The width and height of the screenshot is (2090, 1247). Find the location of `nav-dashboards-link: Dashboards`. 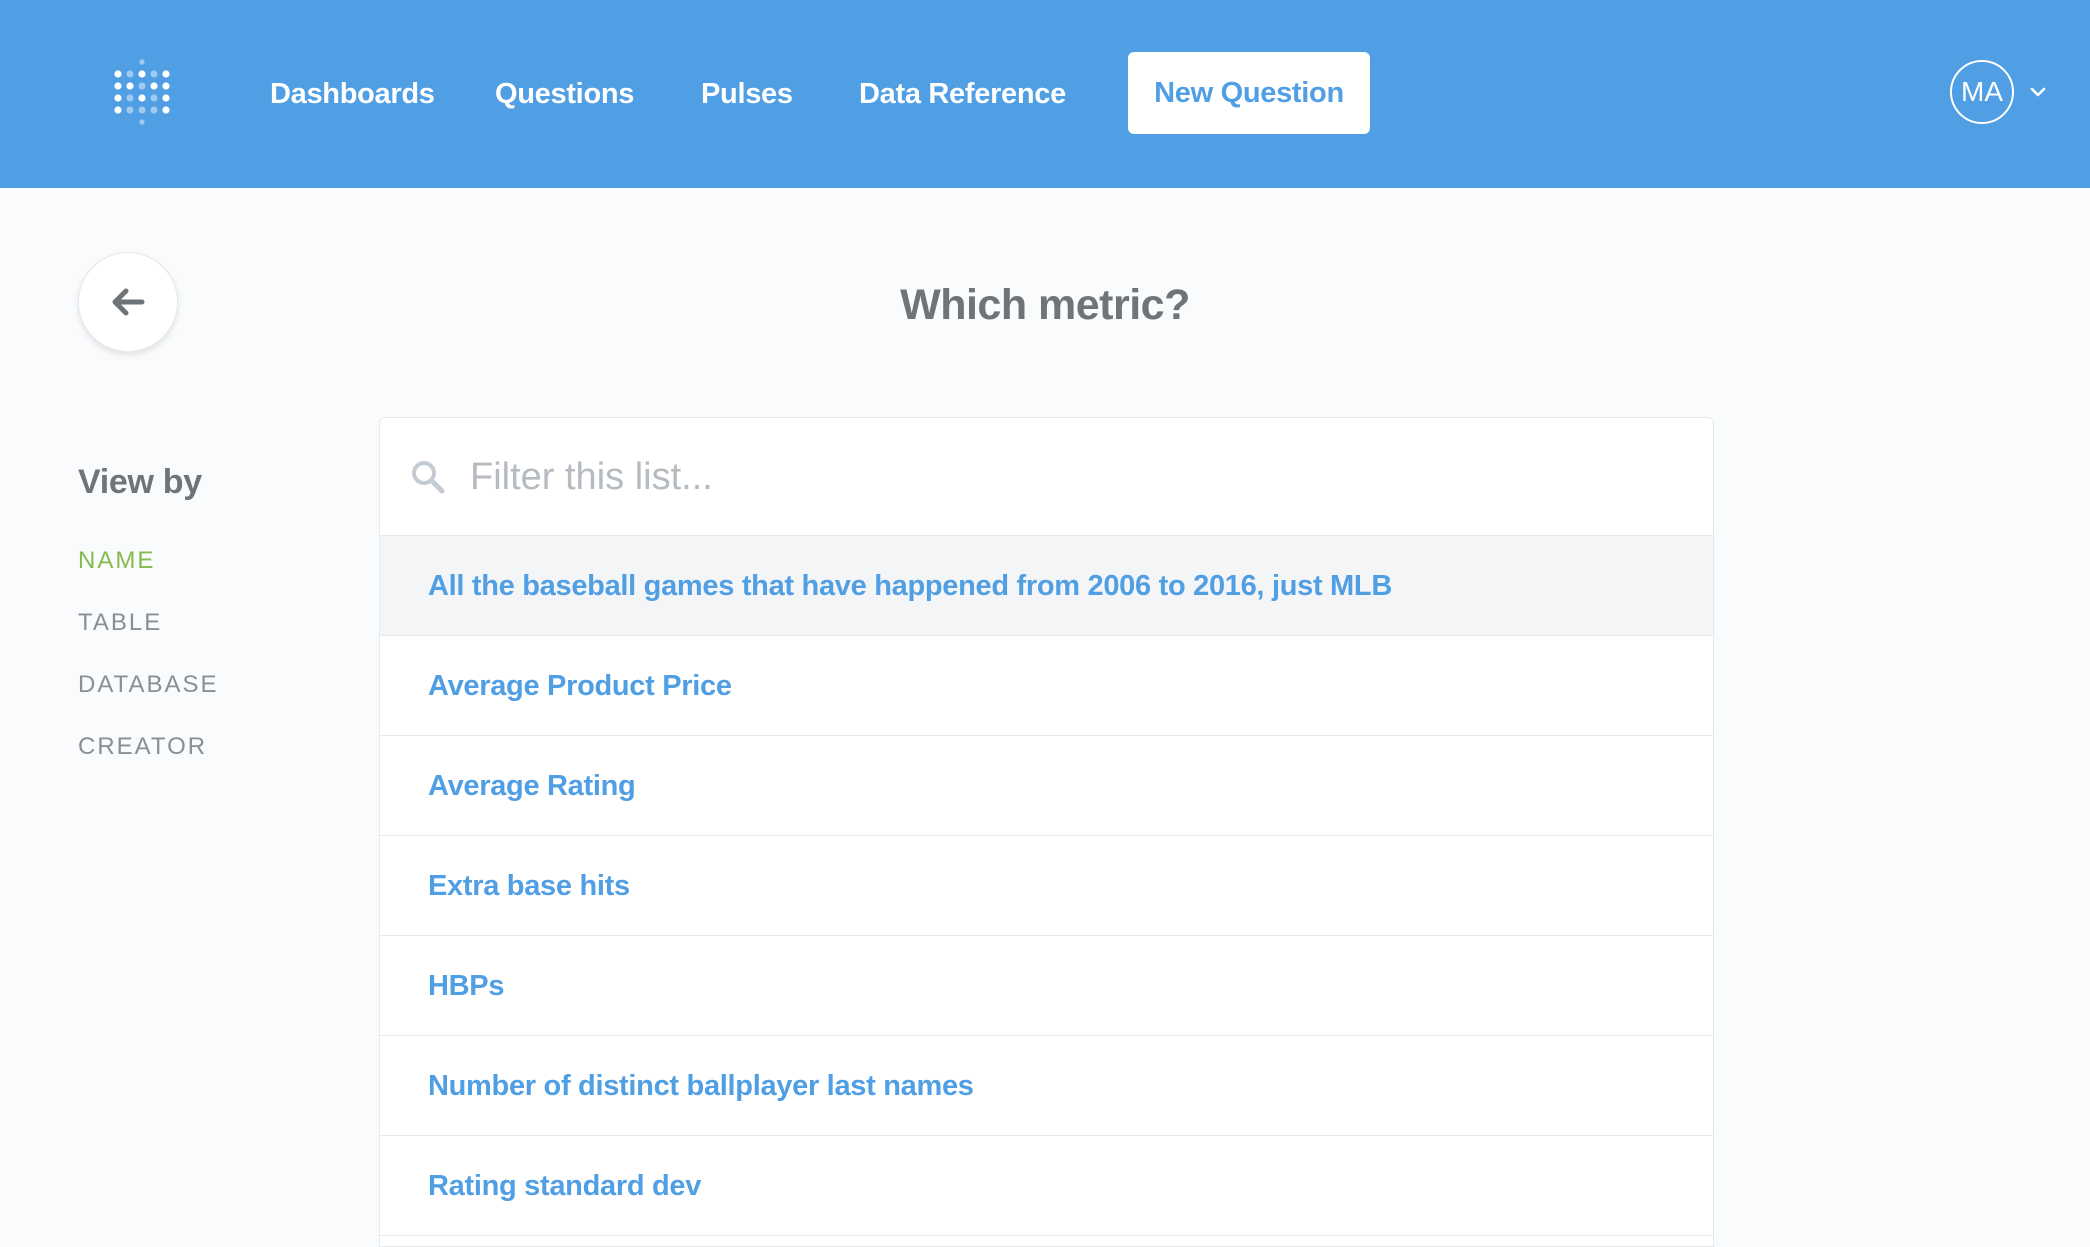

nav-dashboards-link: Dashboards is located at coordinates (352, 94).